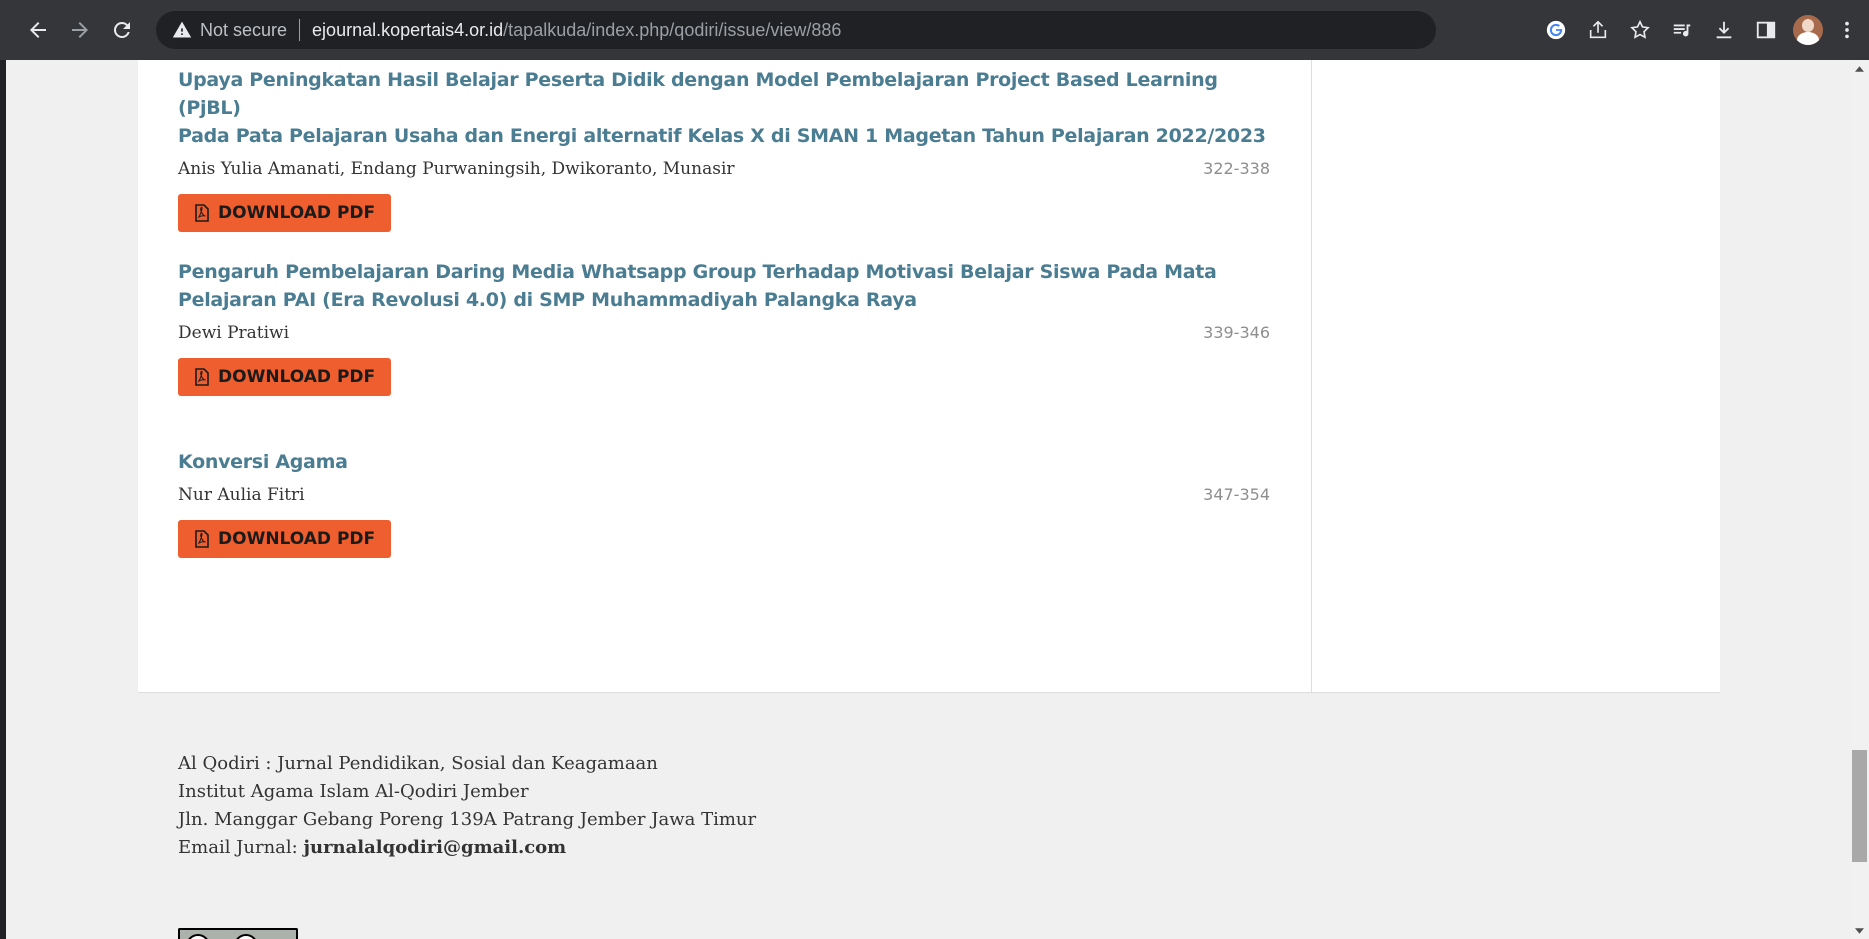  I want to click on media-controls-button, so click(1682, 30).